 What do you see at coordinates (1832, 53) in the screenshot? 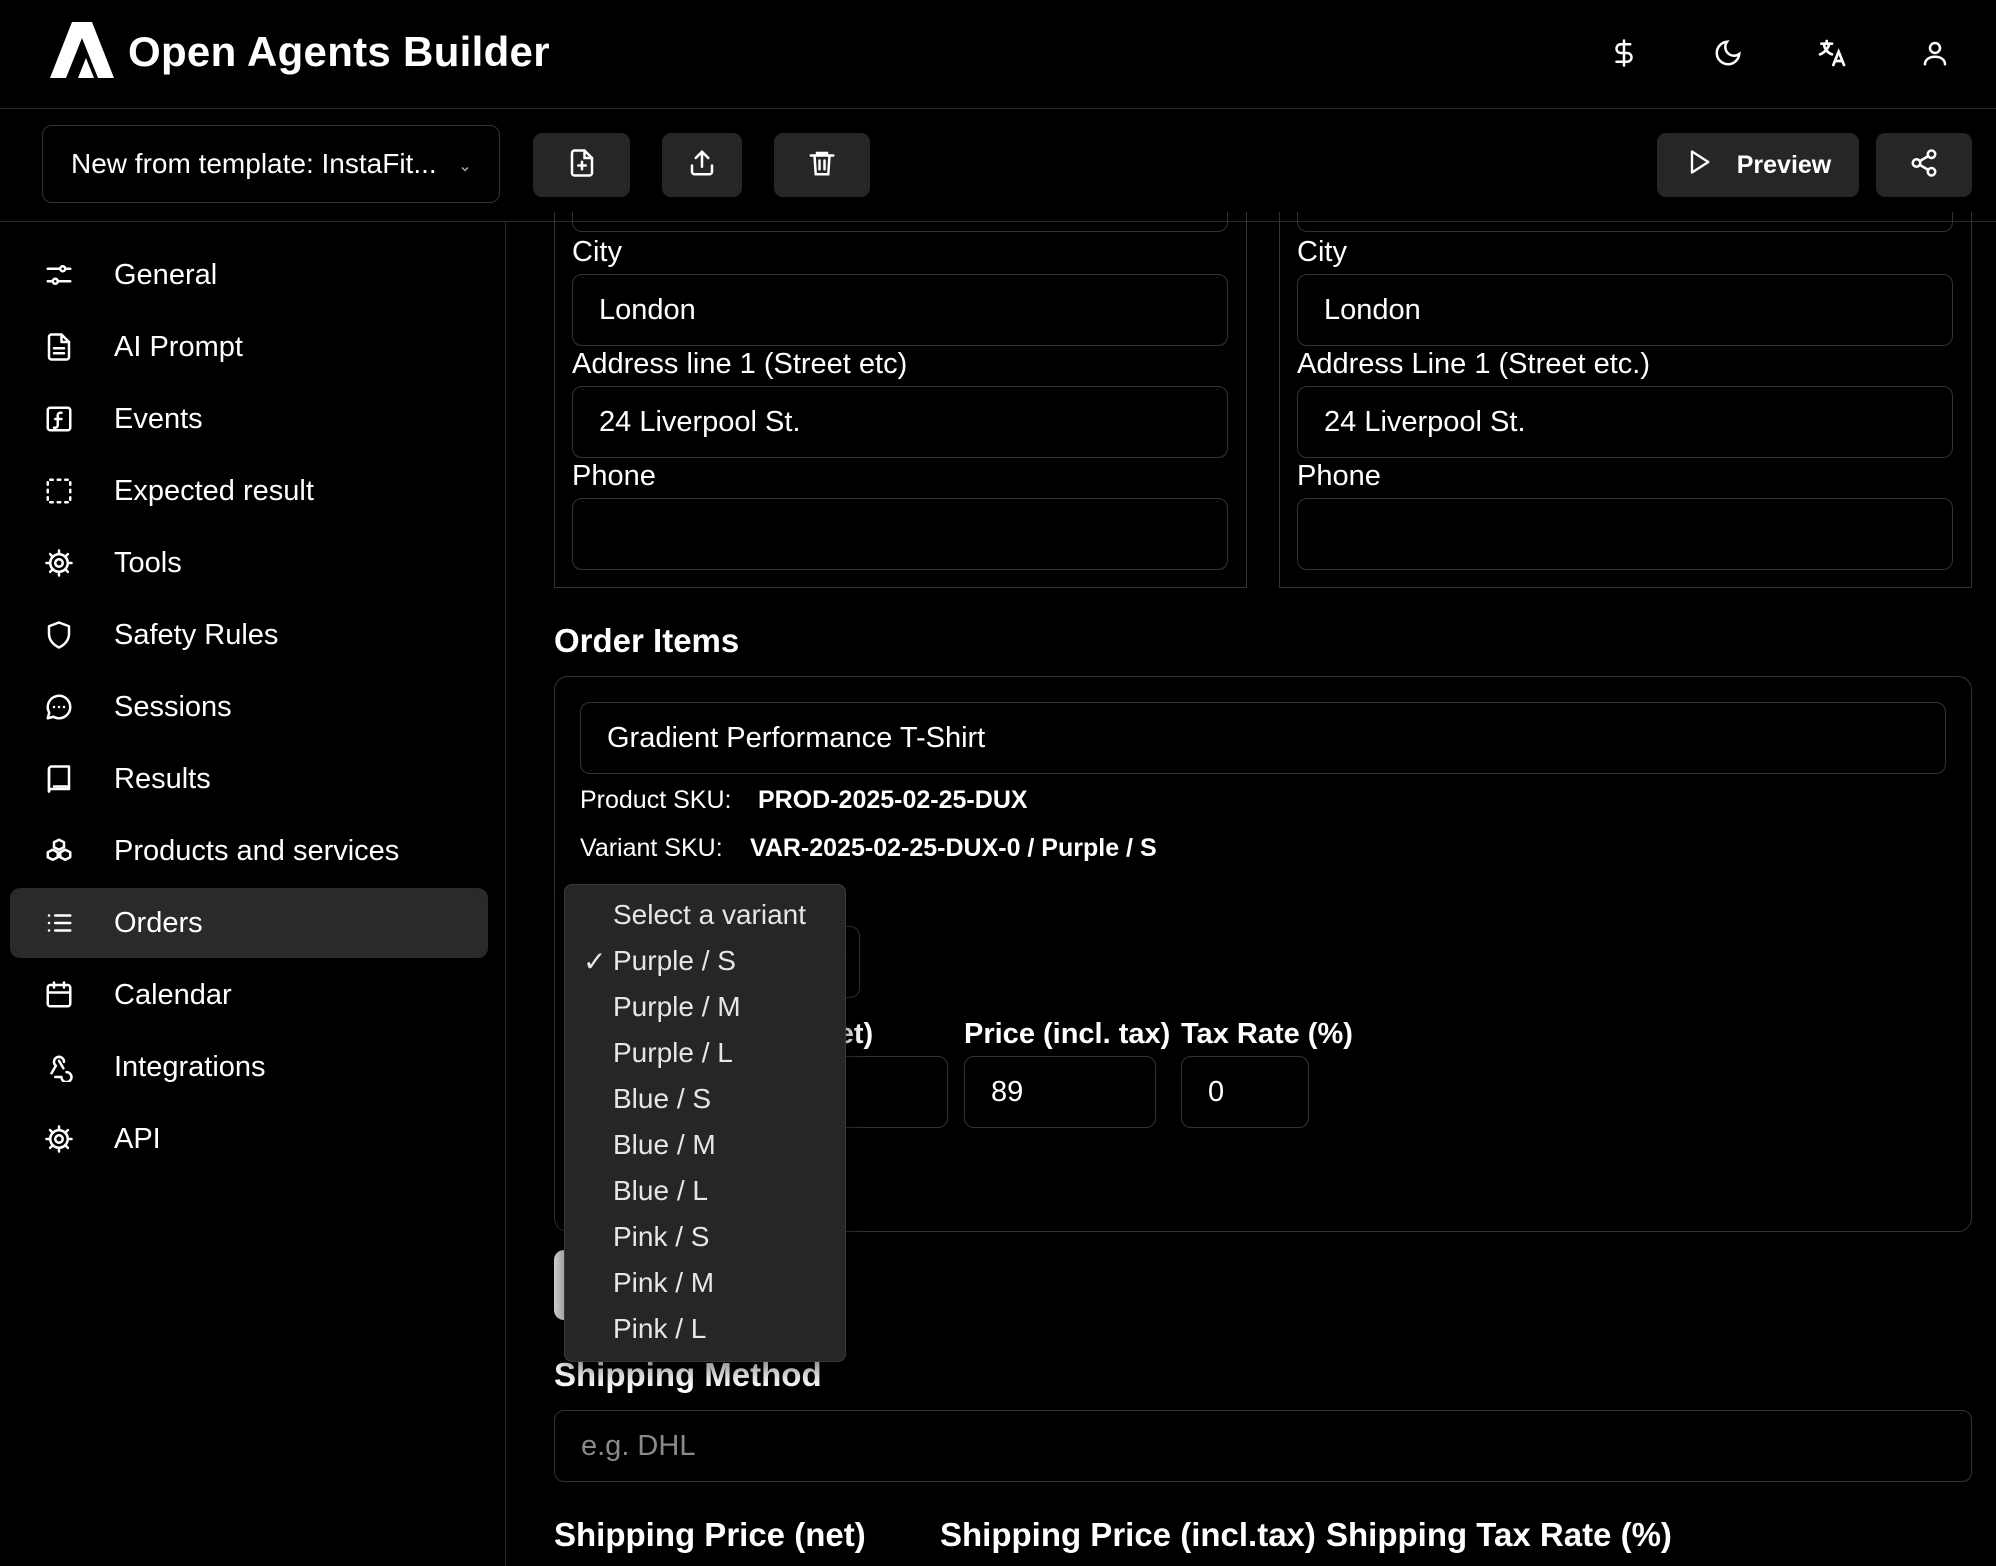
I see `translate-icon` at bounding box center [1832, 53].